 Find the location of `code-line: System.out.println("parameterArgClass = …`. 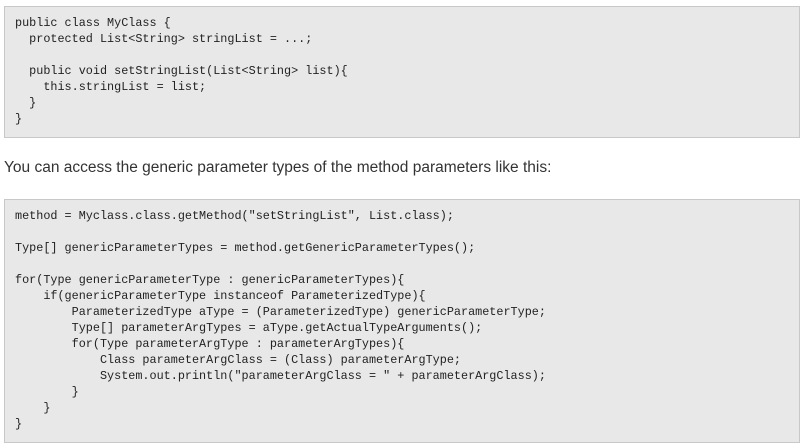

code-line: System.out.println("parameterArgClass = … is located at coordinates (280, 376).